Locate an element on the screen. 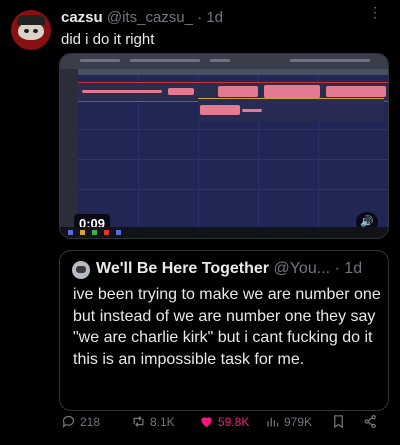  action-bar: 218 8.1K 59.8K 979K is located at coordinates (200, 424).